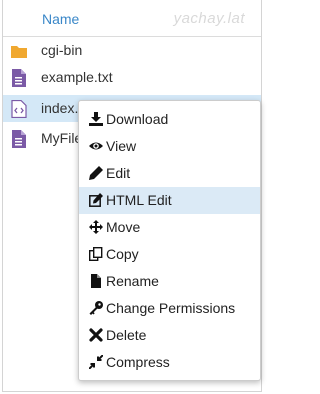  I want to click on menu-item-html-edit: HTML Edit, so click(169, 200).